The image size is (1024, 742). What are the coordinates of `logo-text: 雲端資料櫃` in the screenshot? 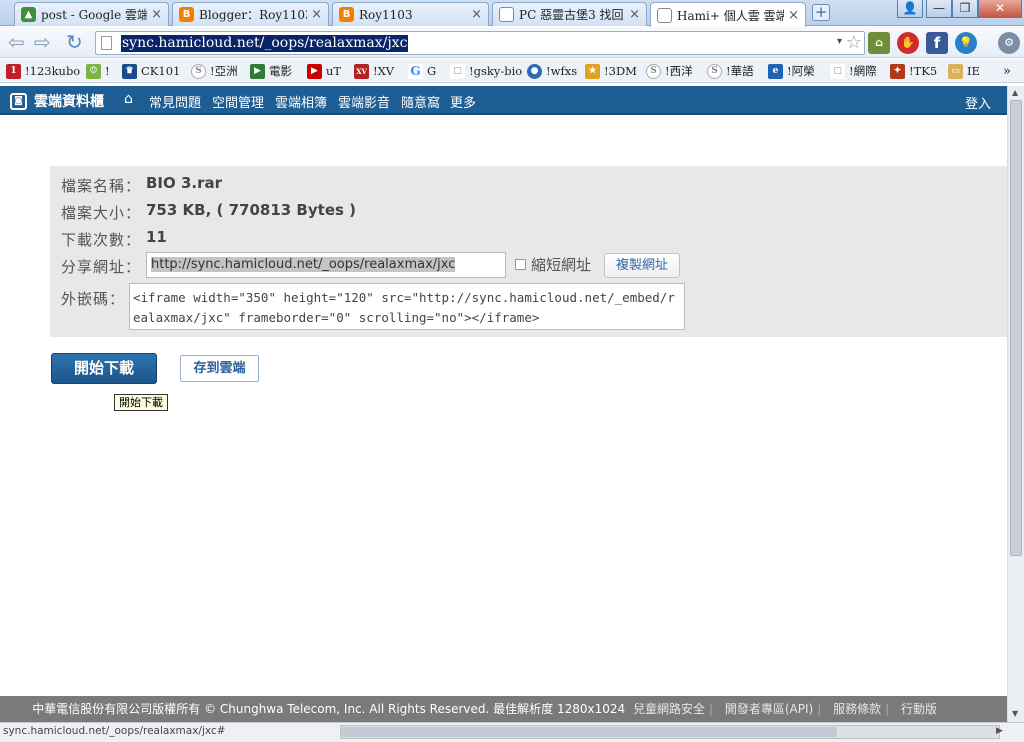 It's located at (69, 102).